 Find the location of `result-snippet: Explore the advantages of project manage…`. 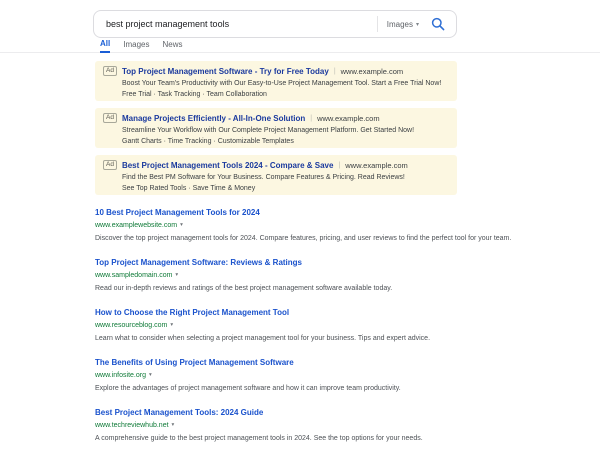

result-snippet: Explore the advantages of project manage… is located at coordinates (248, 388).